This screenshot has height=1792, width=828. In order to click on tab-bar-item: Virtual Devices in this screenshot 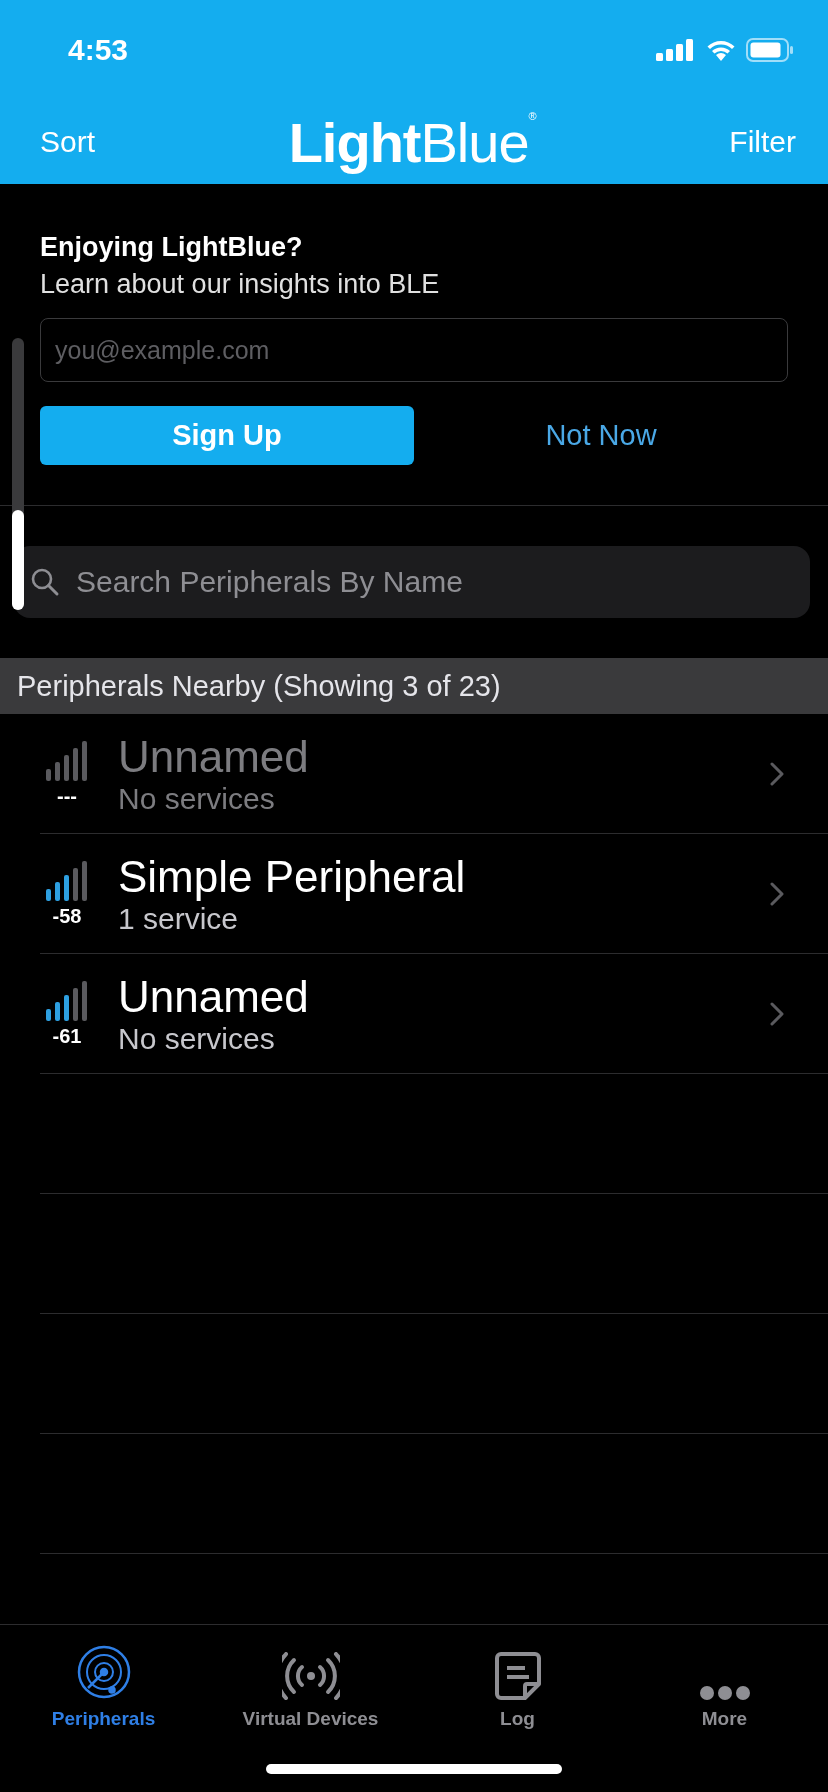, I will do `click(310, 1685)`.